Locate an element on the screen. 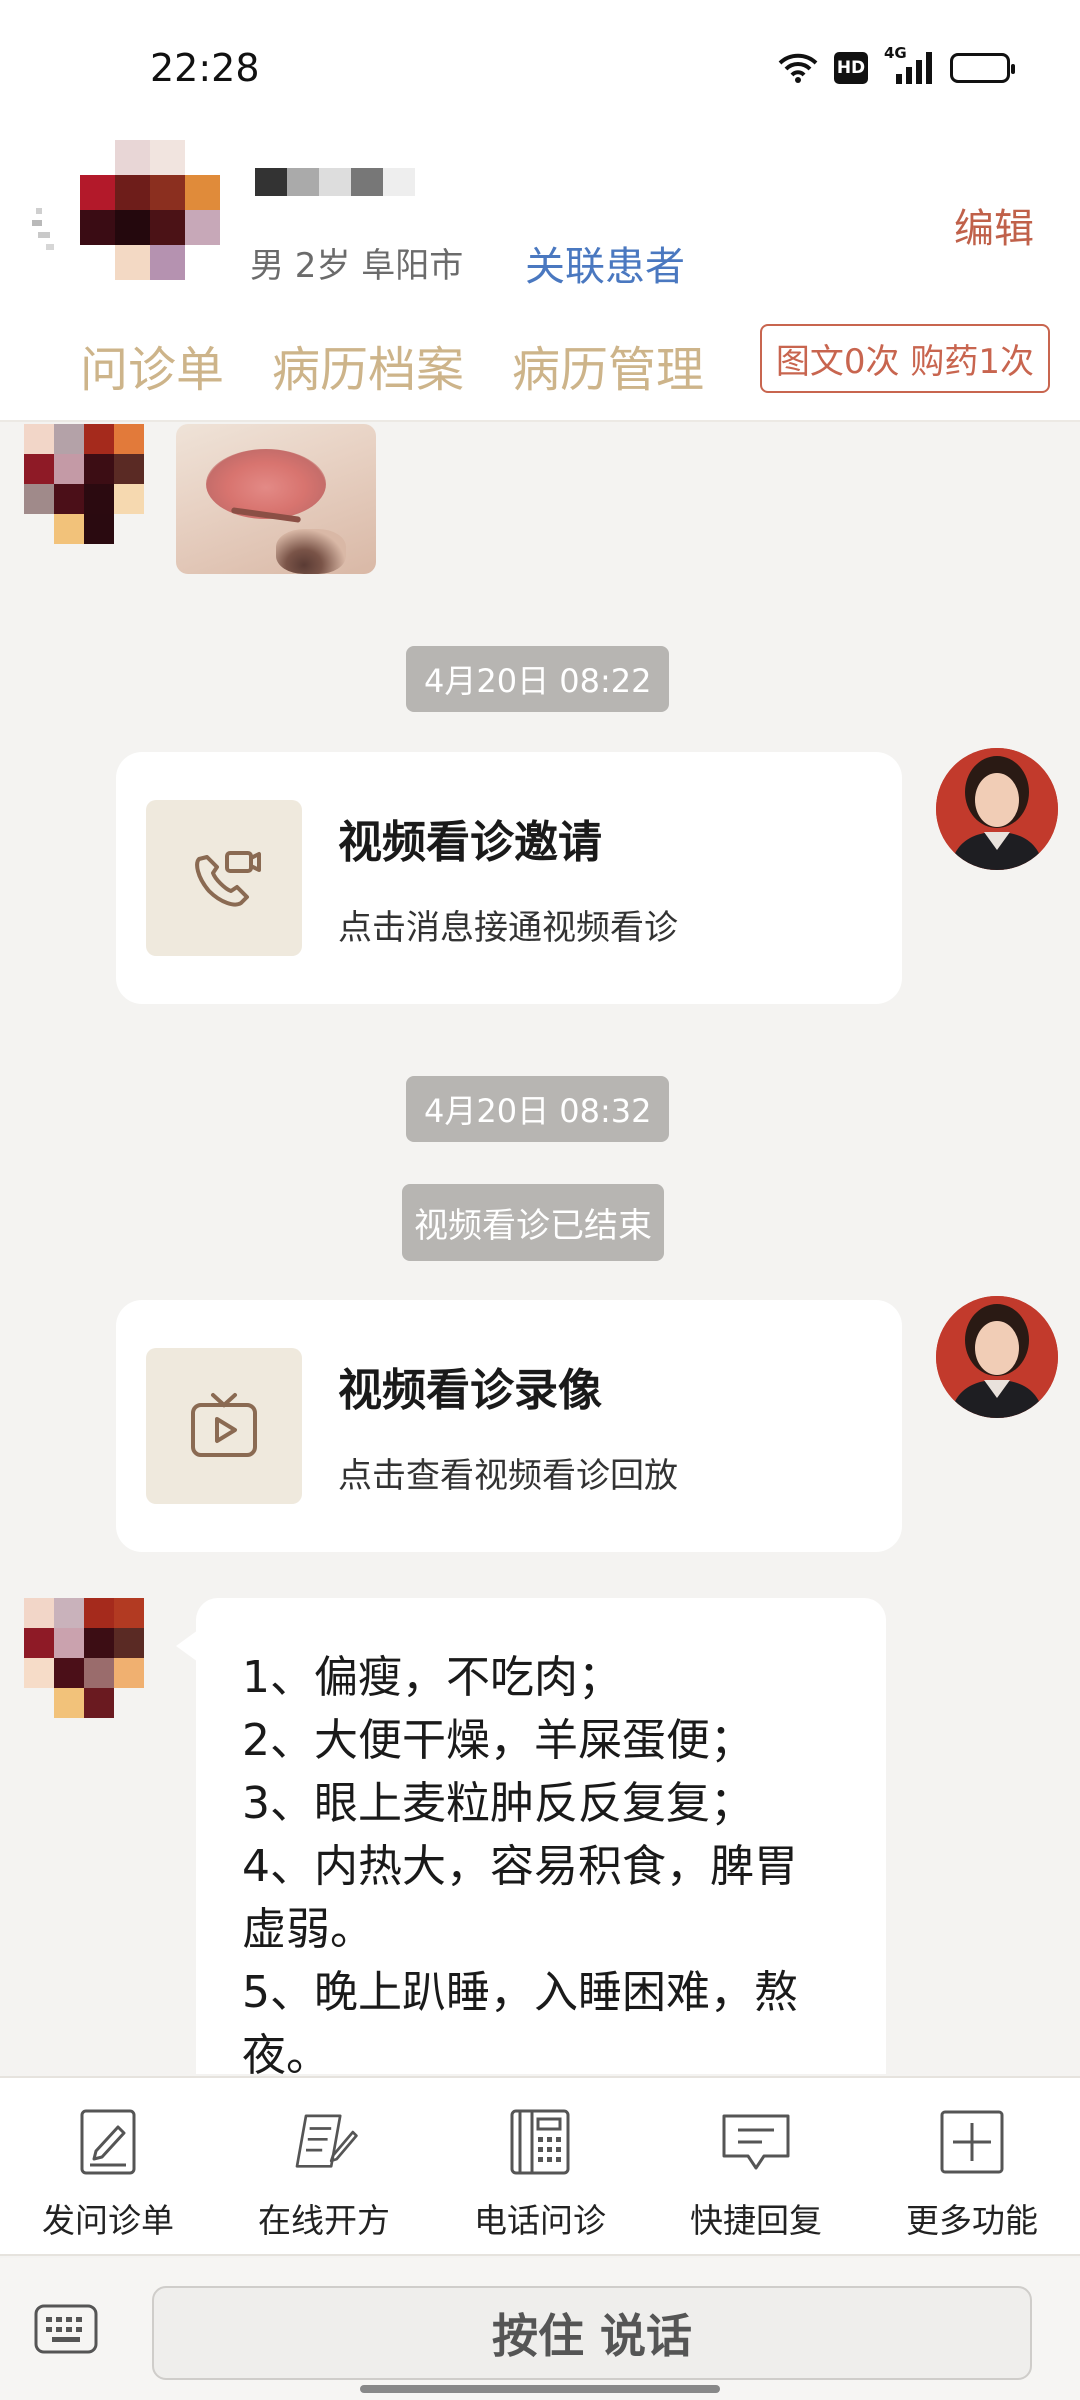 The image size is (1080, 2400). wifi-icon is located at coordinates (798, 68).